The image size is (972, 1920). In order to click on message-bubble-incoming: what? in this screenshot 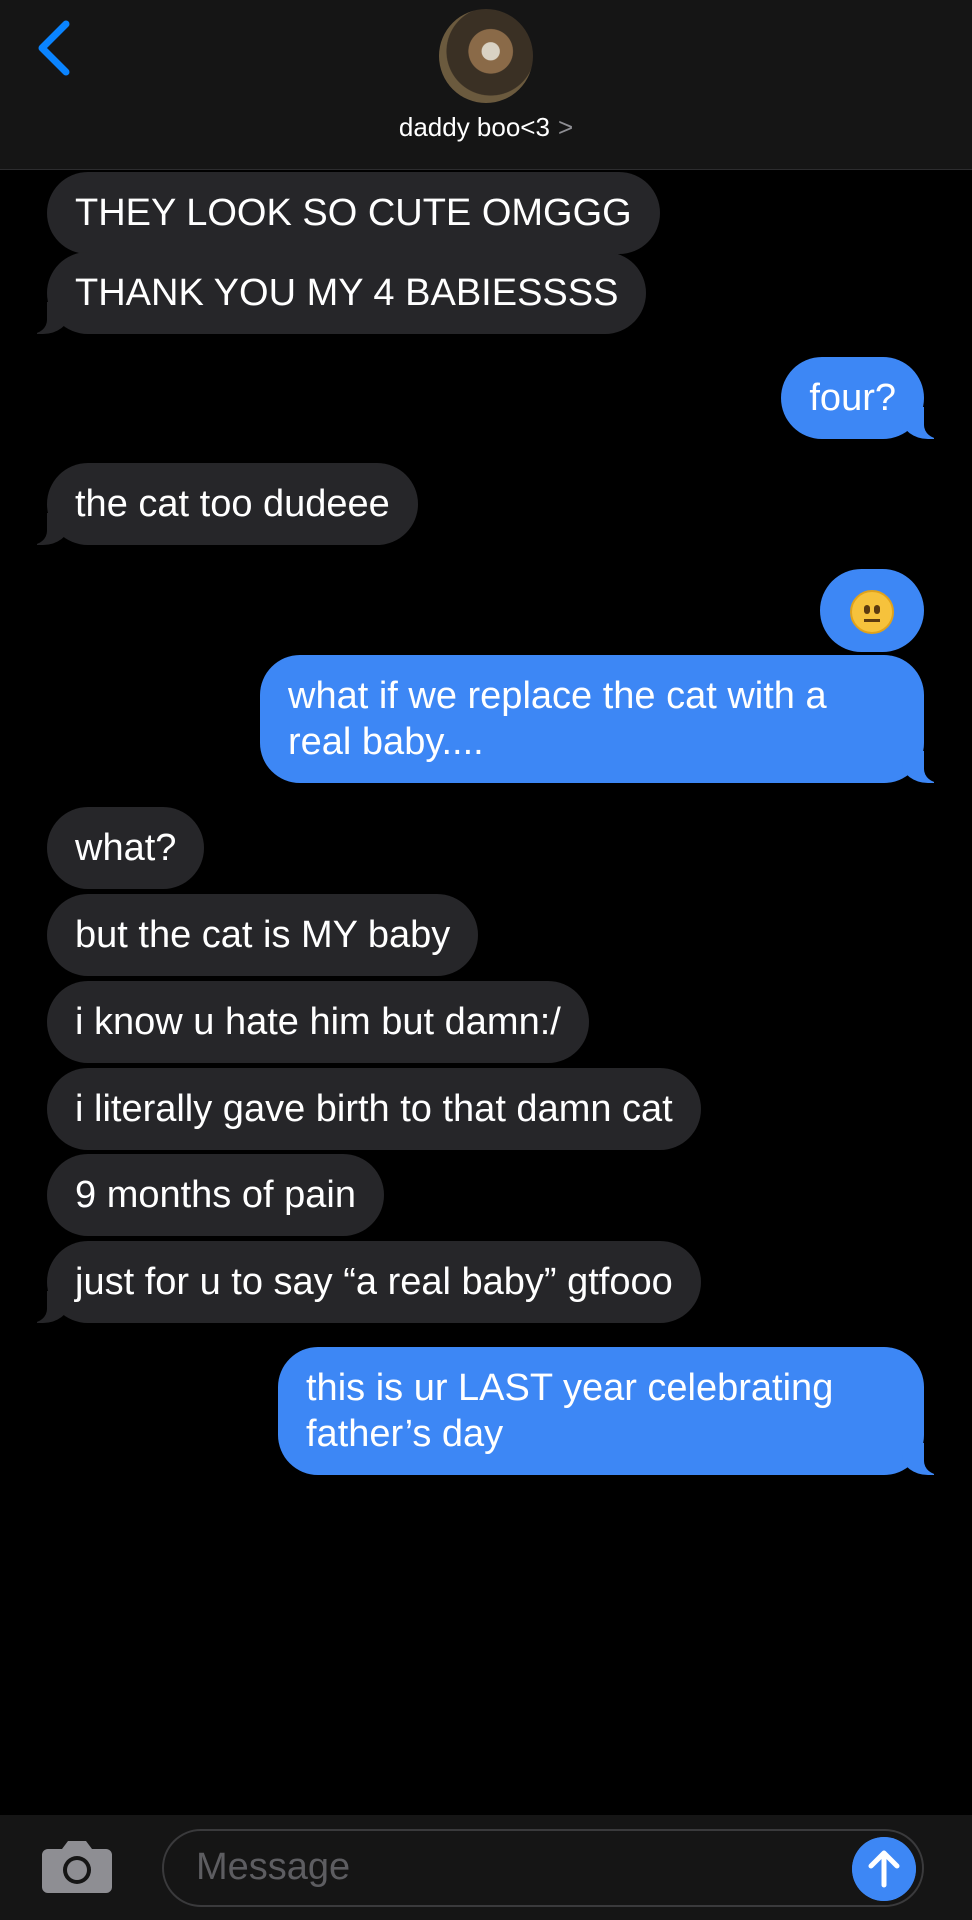, I will do `click(126, 848)`.